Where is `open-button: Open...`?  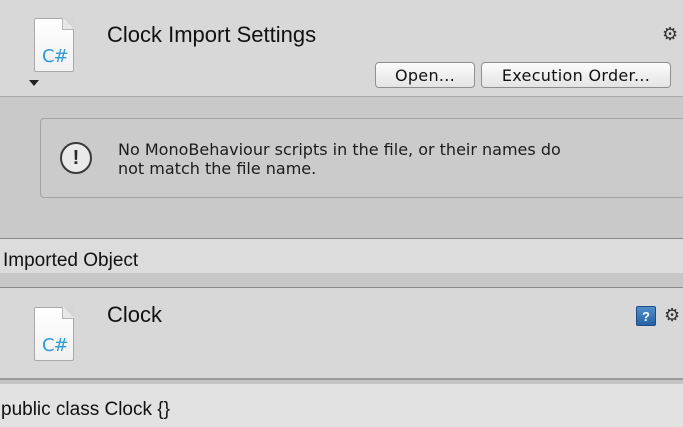
open-button: Open... is located at coordinates (425, 75).